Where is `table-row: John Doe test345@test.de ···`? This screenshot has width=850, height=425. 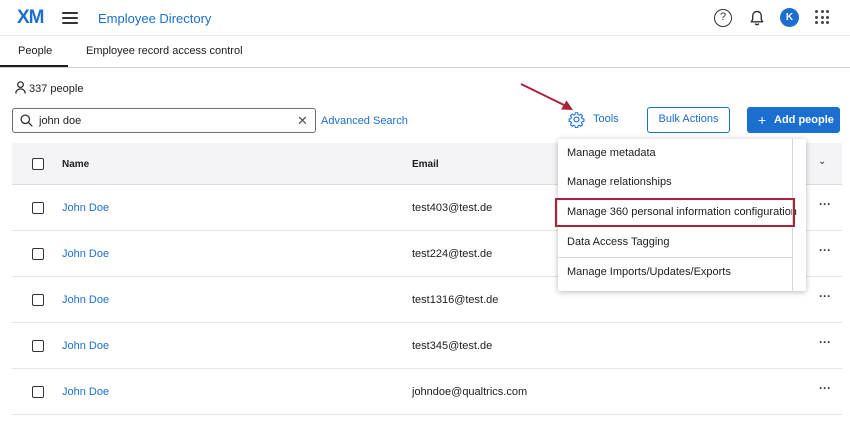
table-row: John Doe test345@test.de ··· is located at coordinates (427, 346).